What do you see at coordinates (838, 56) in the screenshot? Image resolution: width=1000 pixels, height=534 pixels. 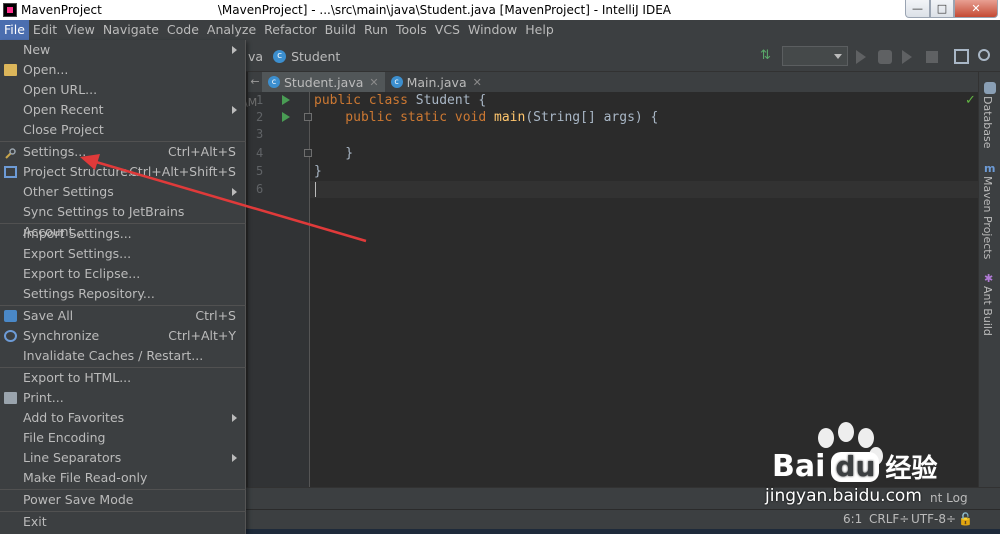 I see `chevron-down-icon` at bounding box center [838, 56].